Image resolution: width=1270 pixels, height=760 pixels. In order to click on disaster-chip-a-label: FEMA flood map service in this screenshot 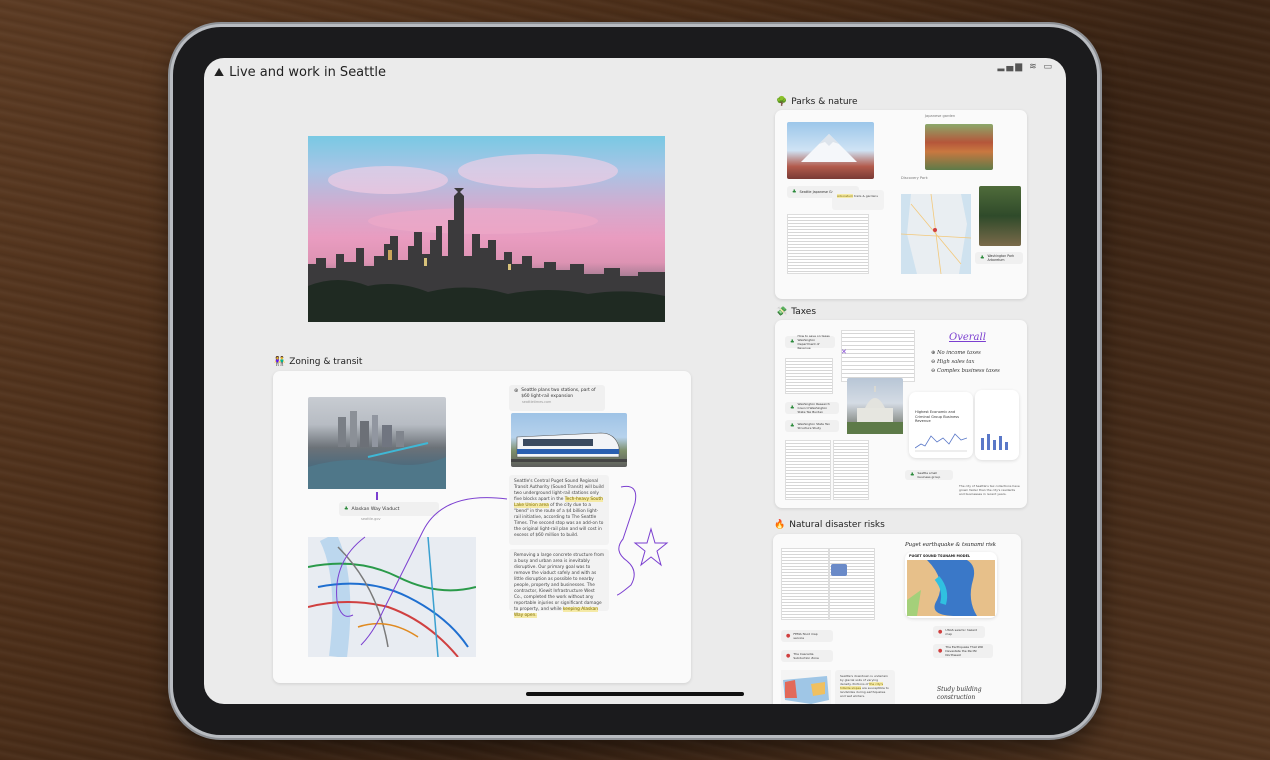, I will do `click(805, 636)`.